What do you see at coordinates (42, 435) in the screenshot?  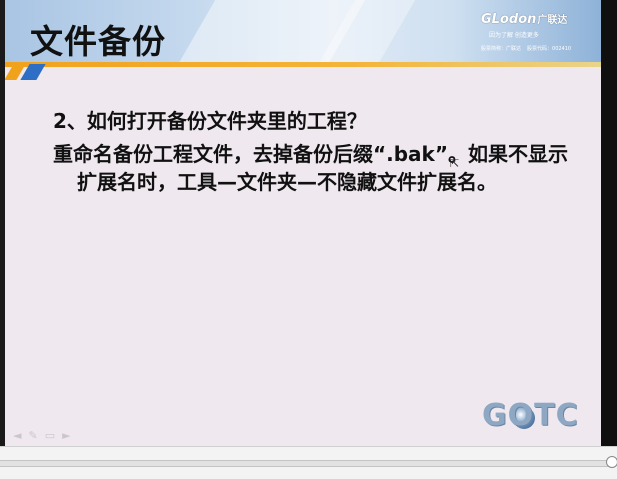 I see `slide-controls: ◄ ✎ ▭ ►` at bounding box center [42, 435].